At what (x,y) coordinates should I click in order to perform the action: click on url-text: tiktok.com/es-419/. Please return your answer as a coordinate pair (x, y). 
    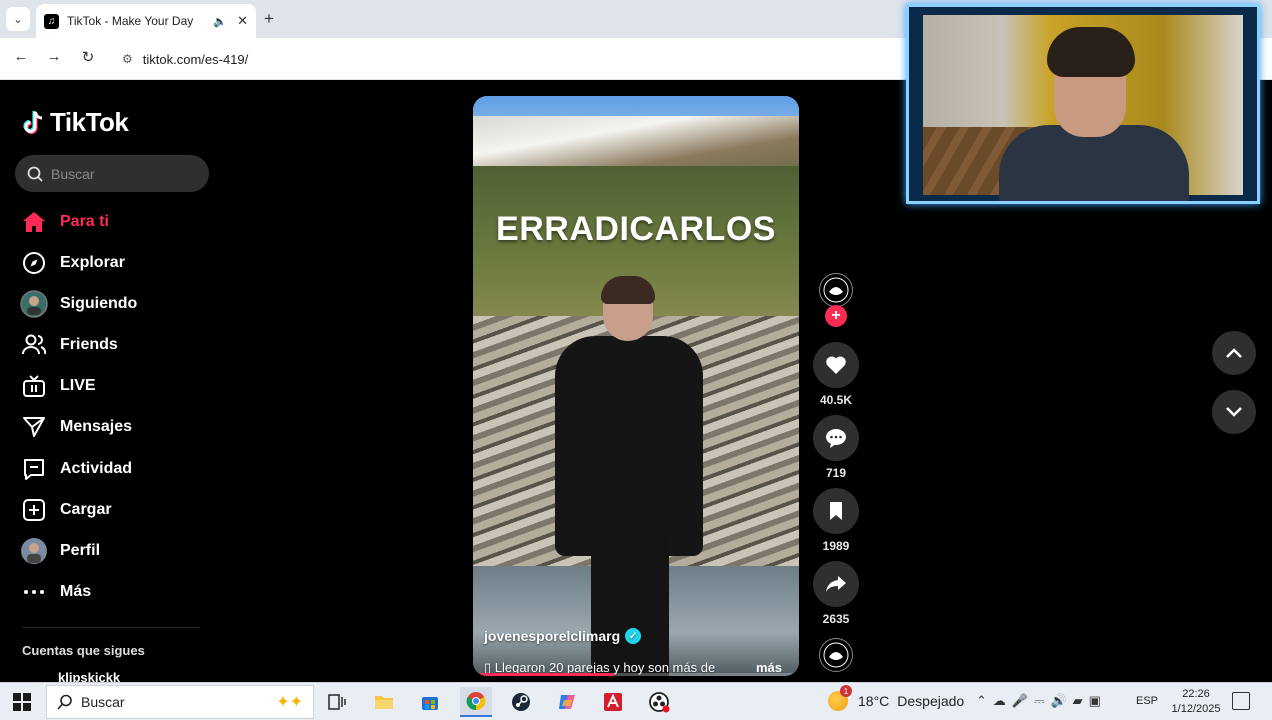
    Looking at the image, I should click on (196, 59).